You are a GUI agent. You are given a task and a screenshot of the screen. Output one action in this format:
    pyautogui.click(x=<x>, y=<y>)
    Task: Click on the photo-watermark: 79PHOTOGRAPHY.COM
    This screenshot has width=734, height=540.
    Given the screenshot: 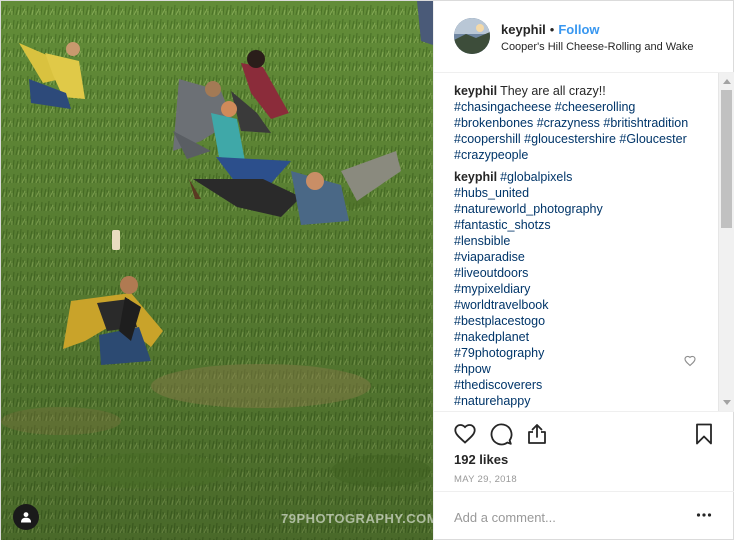 What is the action you would take?
    pyautogui.click(x=357, y=518)
    